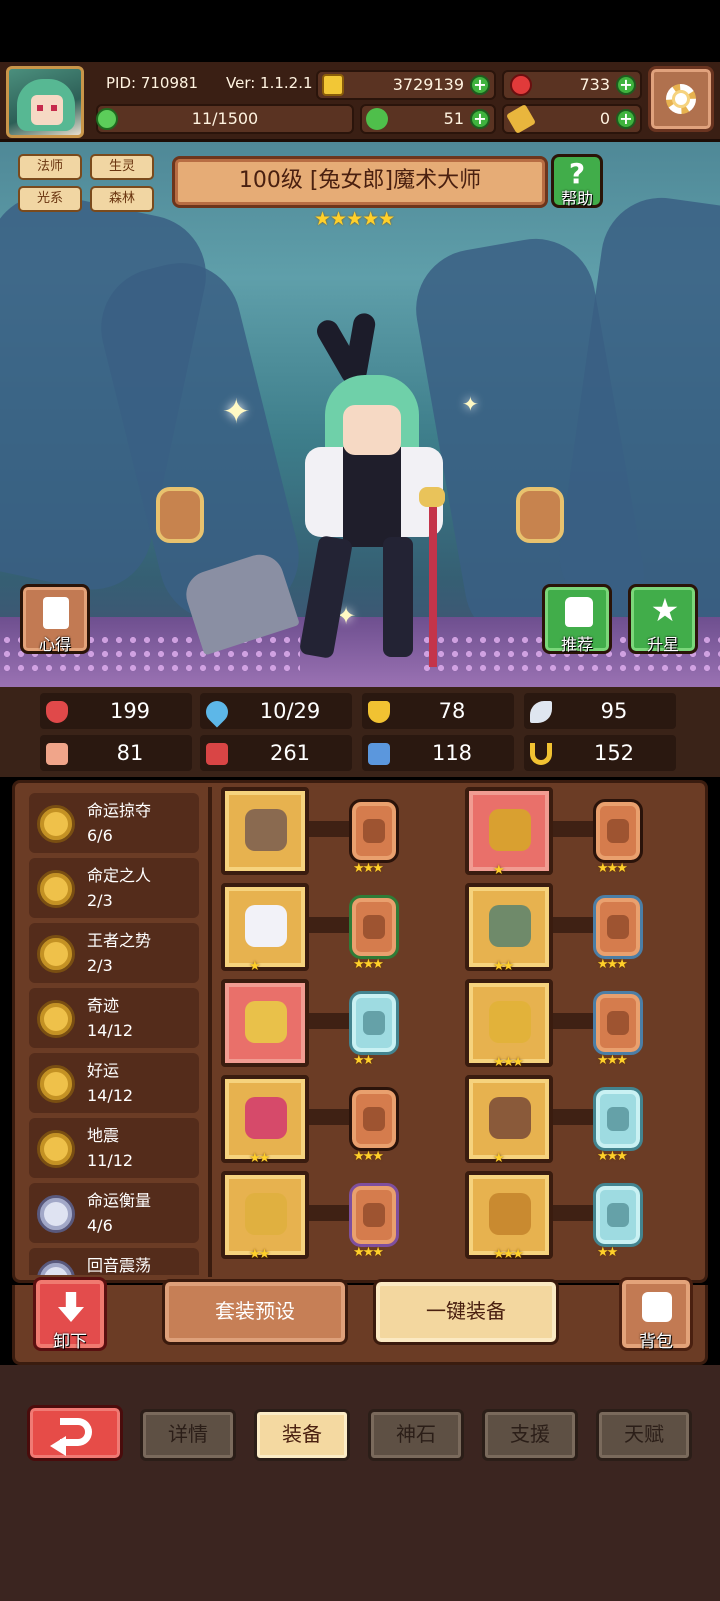  What do you see at coordinates (114, 1083) in the screenshot?
I see `skill-item: 好运 14/12` at bounding box center [114, 1083].